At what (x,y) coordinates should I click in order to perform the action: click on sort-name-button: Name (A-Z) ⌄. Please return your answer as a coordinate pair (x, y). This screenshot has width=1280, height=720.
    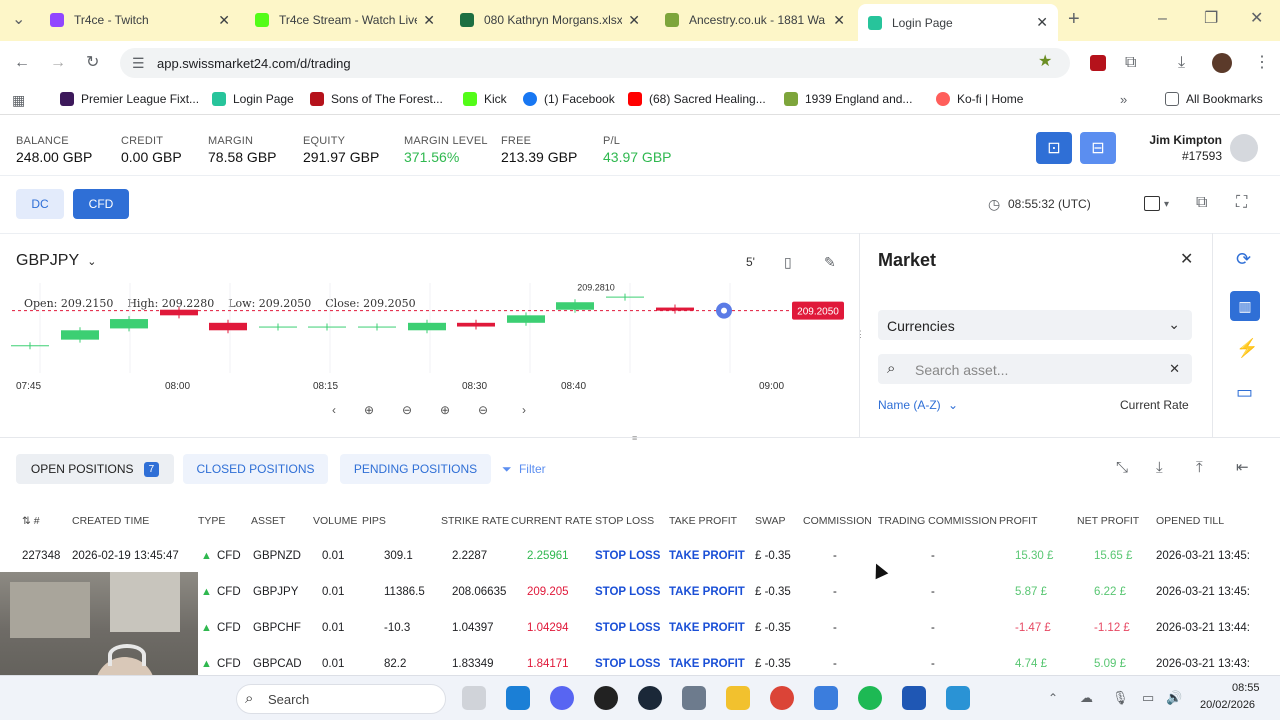
    Looking at the image, I should click on (918, 405).